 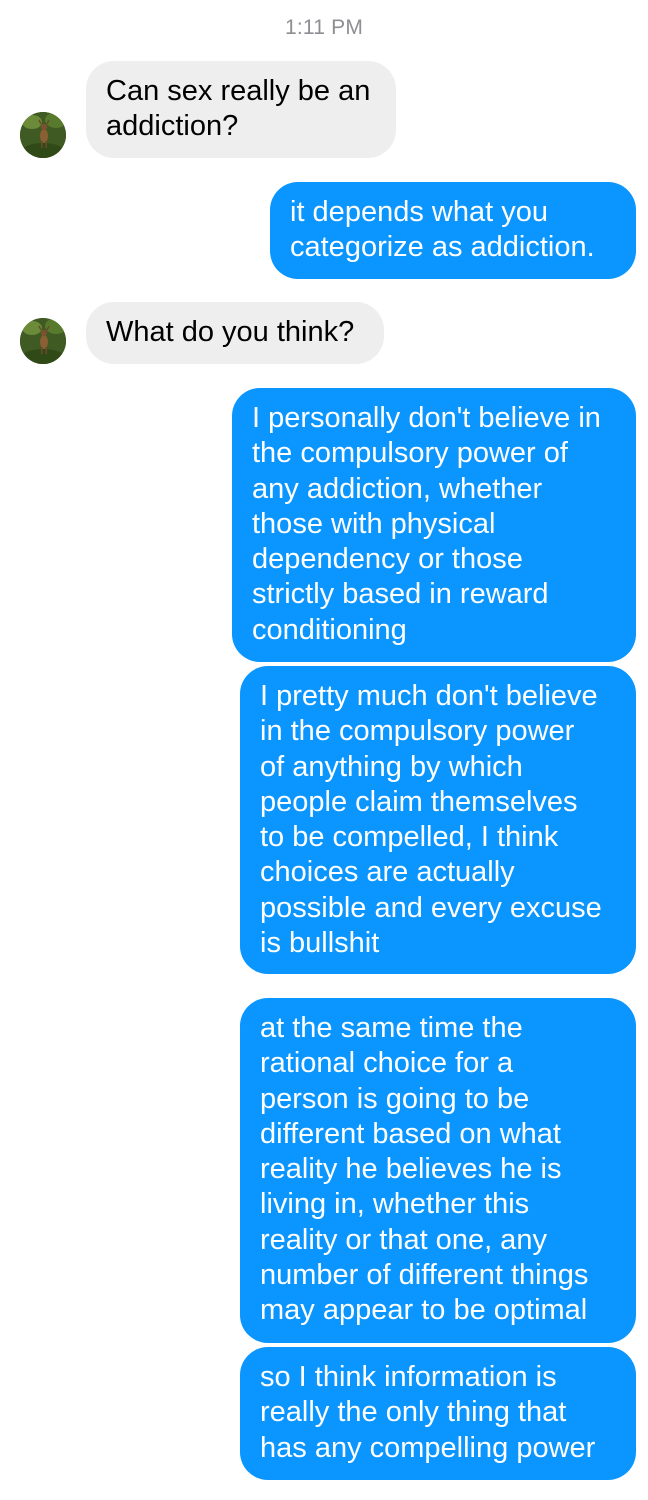 I want to click on message-timestamp: 1:11 PM, so click(x=324, y=27).